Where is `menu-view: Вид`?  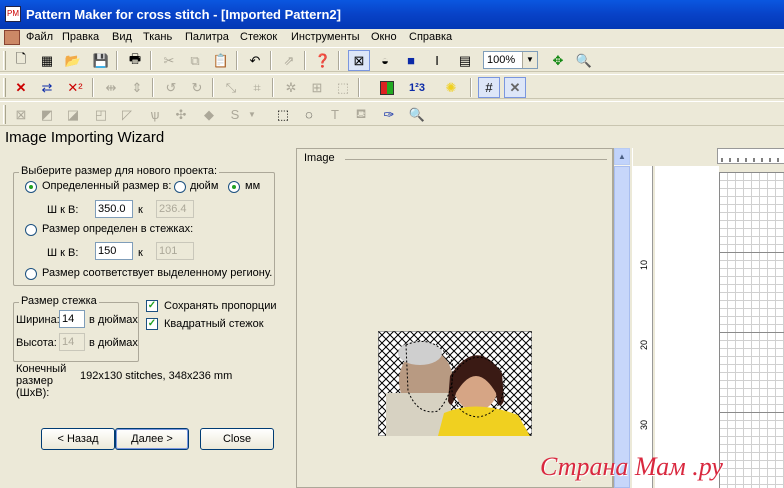
menu-view: Вид is located at coordinates (122, 37).